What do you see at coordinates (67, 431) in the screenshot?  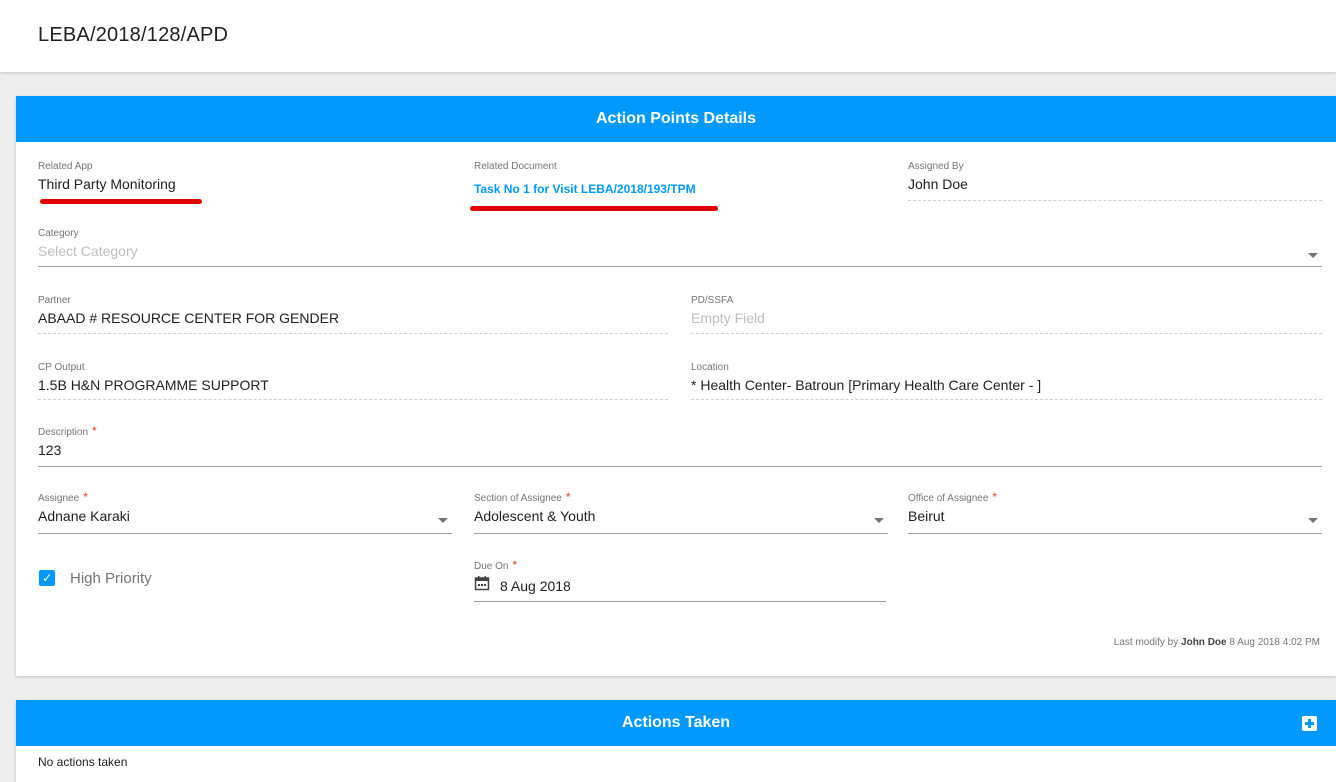 I see `description-label: Description *` at bounding box center [67, 431].